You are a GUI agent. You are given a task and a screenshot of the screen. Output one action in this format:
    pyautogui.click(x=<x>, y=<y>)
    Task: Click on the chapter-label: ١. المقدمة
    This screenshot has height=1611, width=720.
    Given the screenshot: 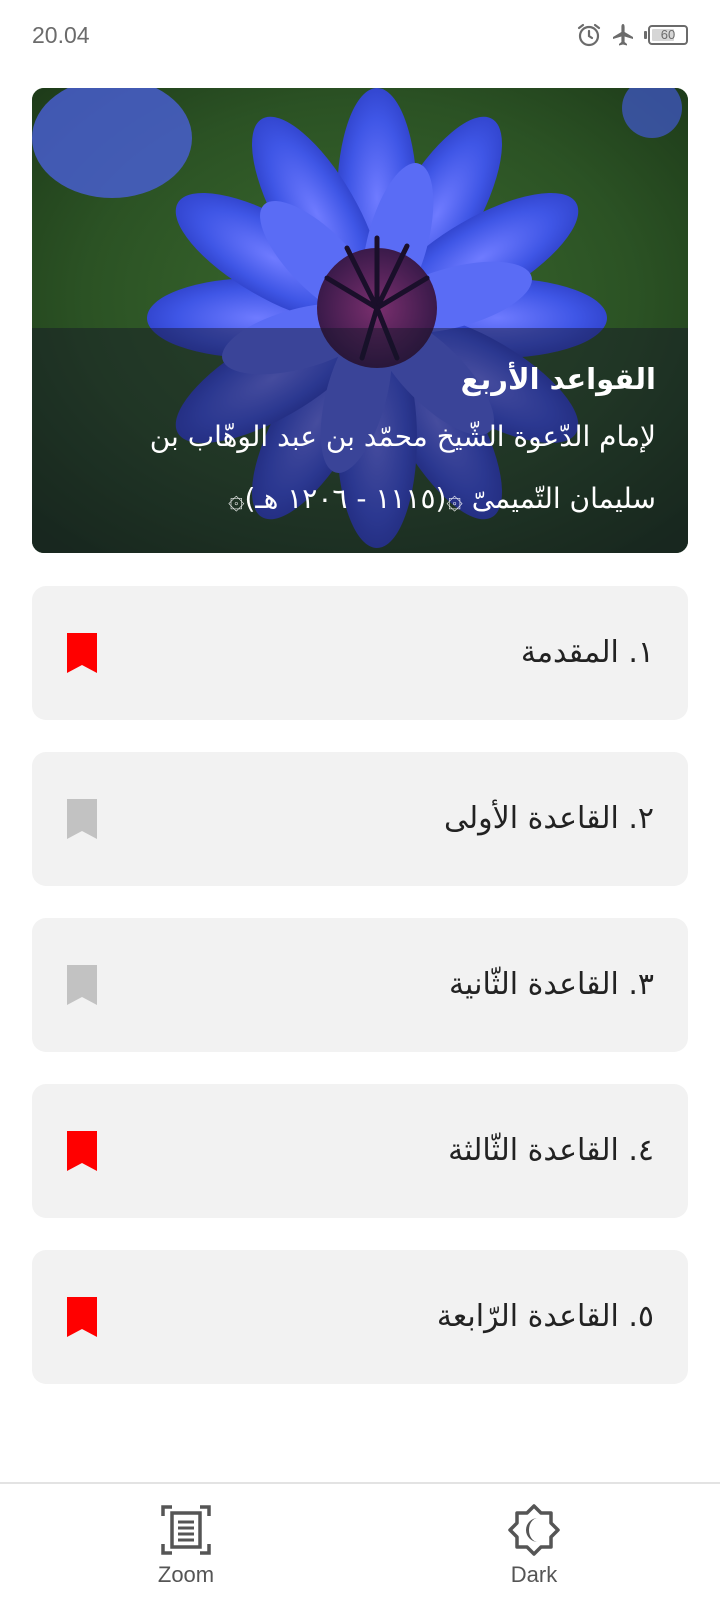 What is the action you would take?
    pyautogui.click(x=587, y=652)
    